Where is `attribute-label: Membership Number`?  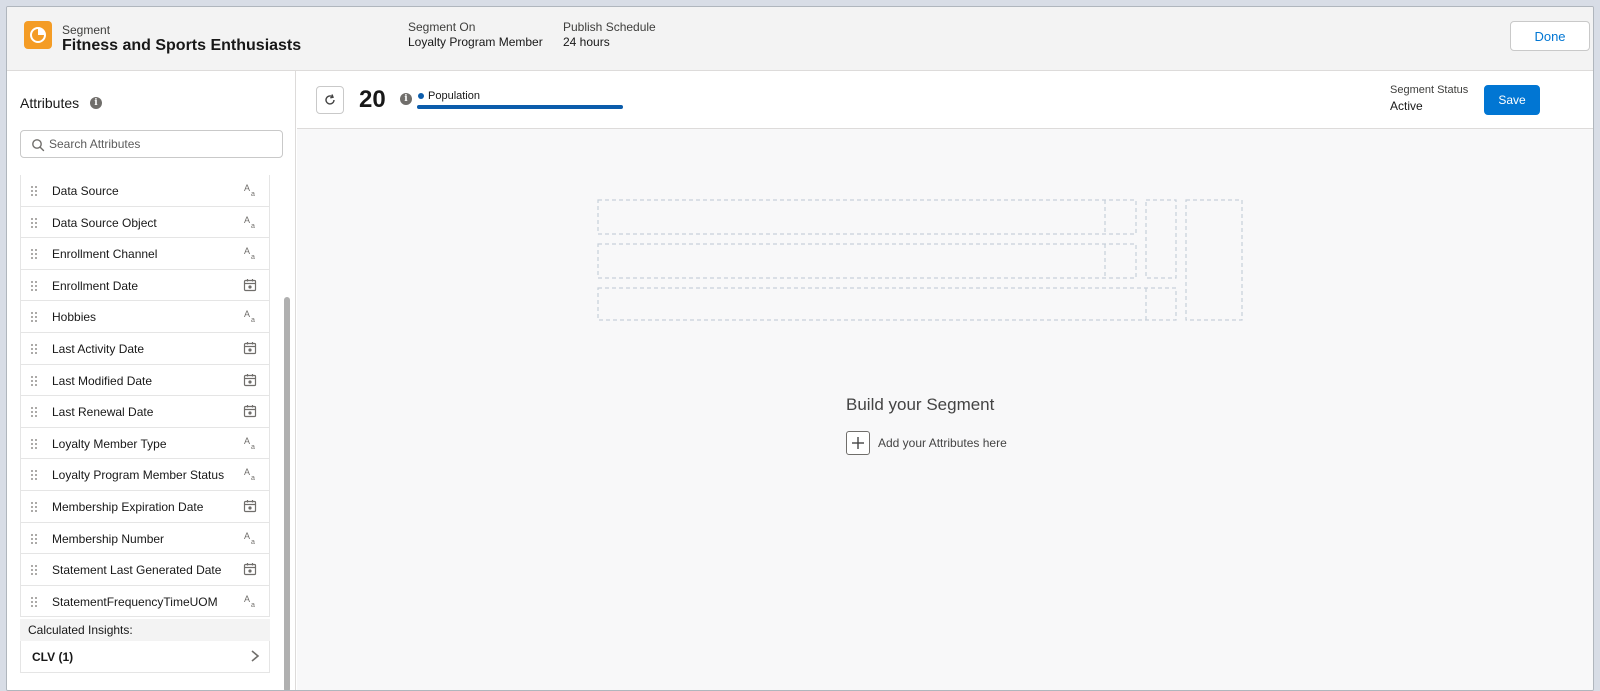
attribute-label: Membership Number is located at coordinates (108, 538).